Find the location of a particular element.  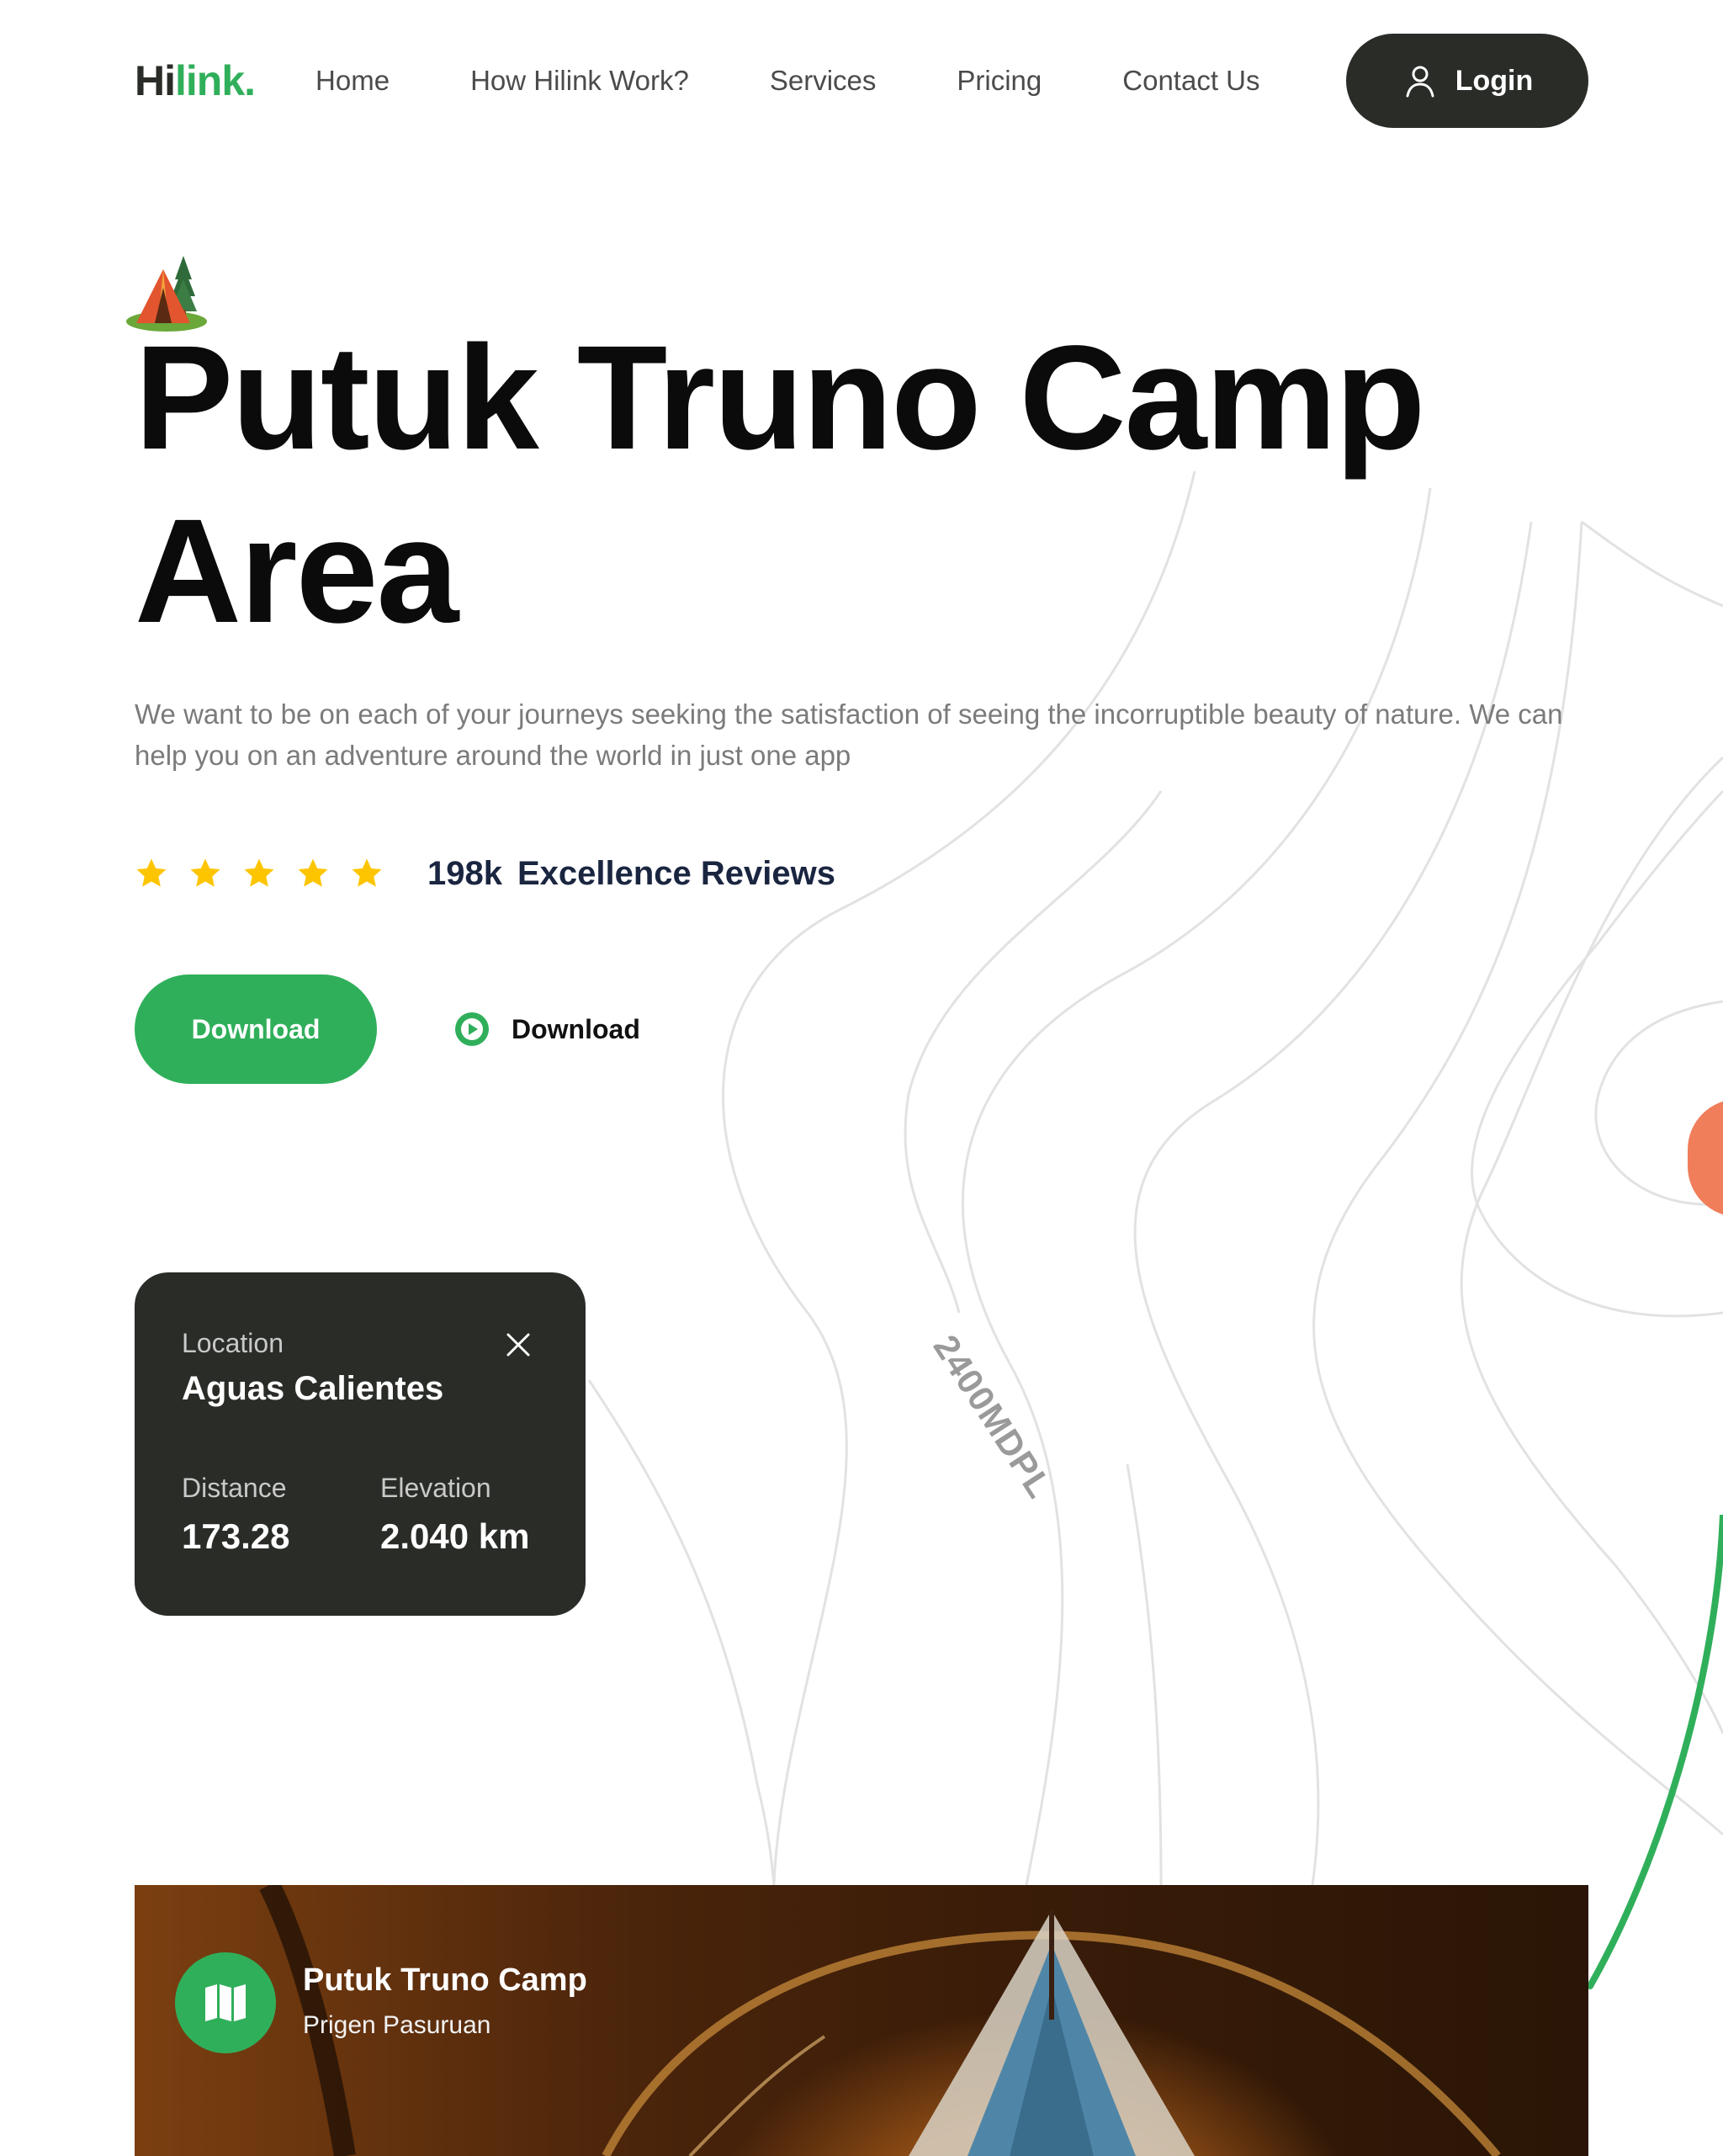

map-badge is located at coordinates (225, 2002).